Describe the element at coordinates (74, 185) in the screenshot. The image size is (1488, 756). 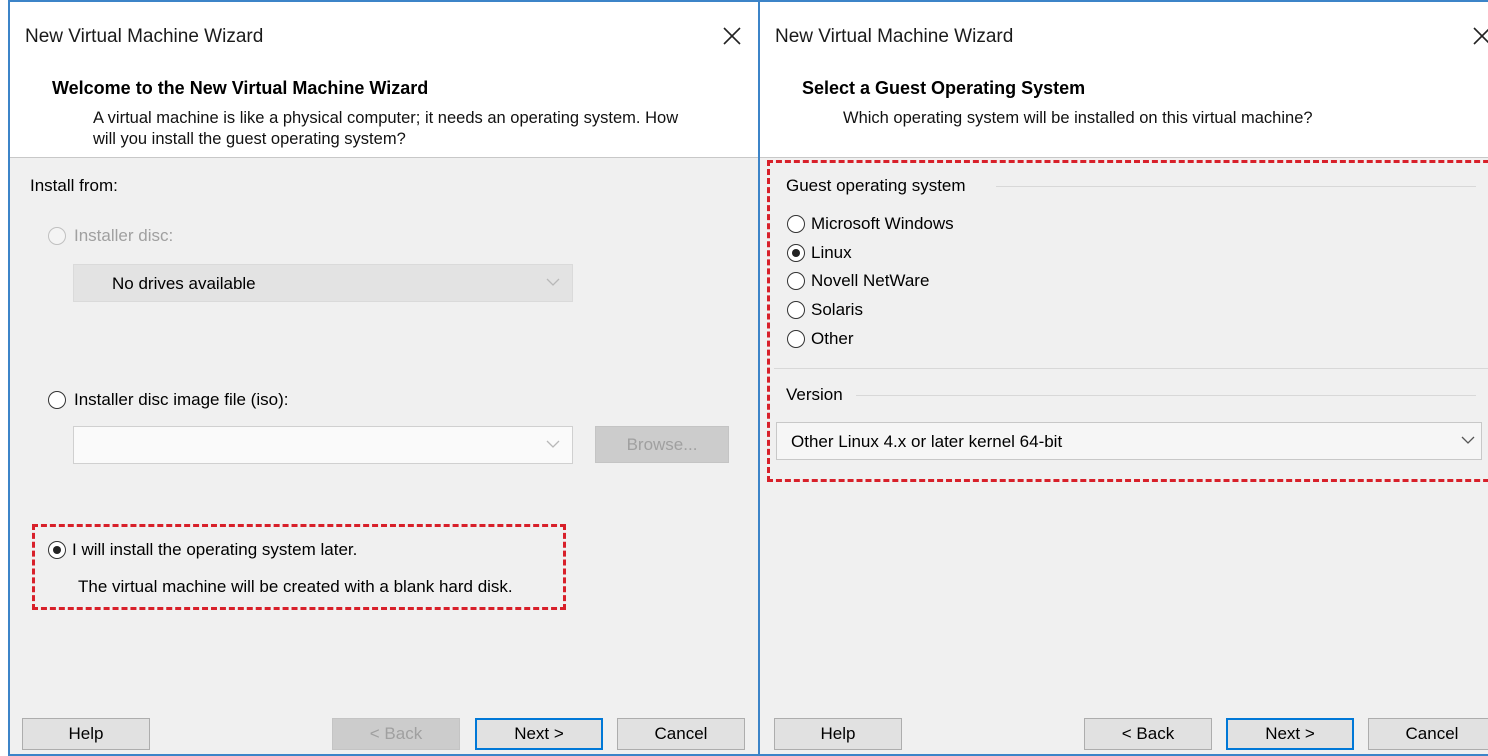
I see `install-from-label: Install from:` at that location.